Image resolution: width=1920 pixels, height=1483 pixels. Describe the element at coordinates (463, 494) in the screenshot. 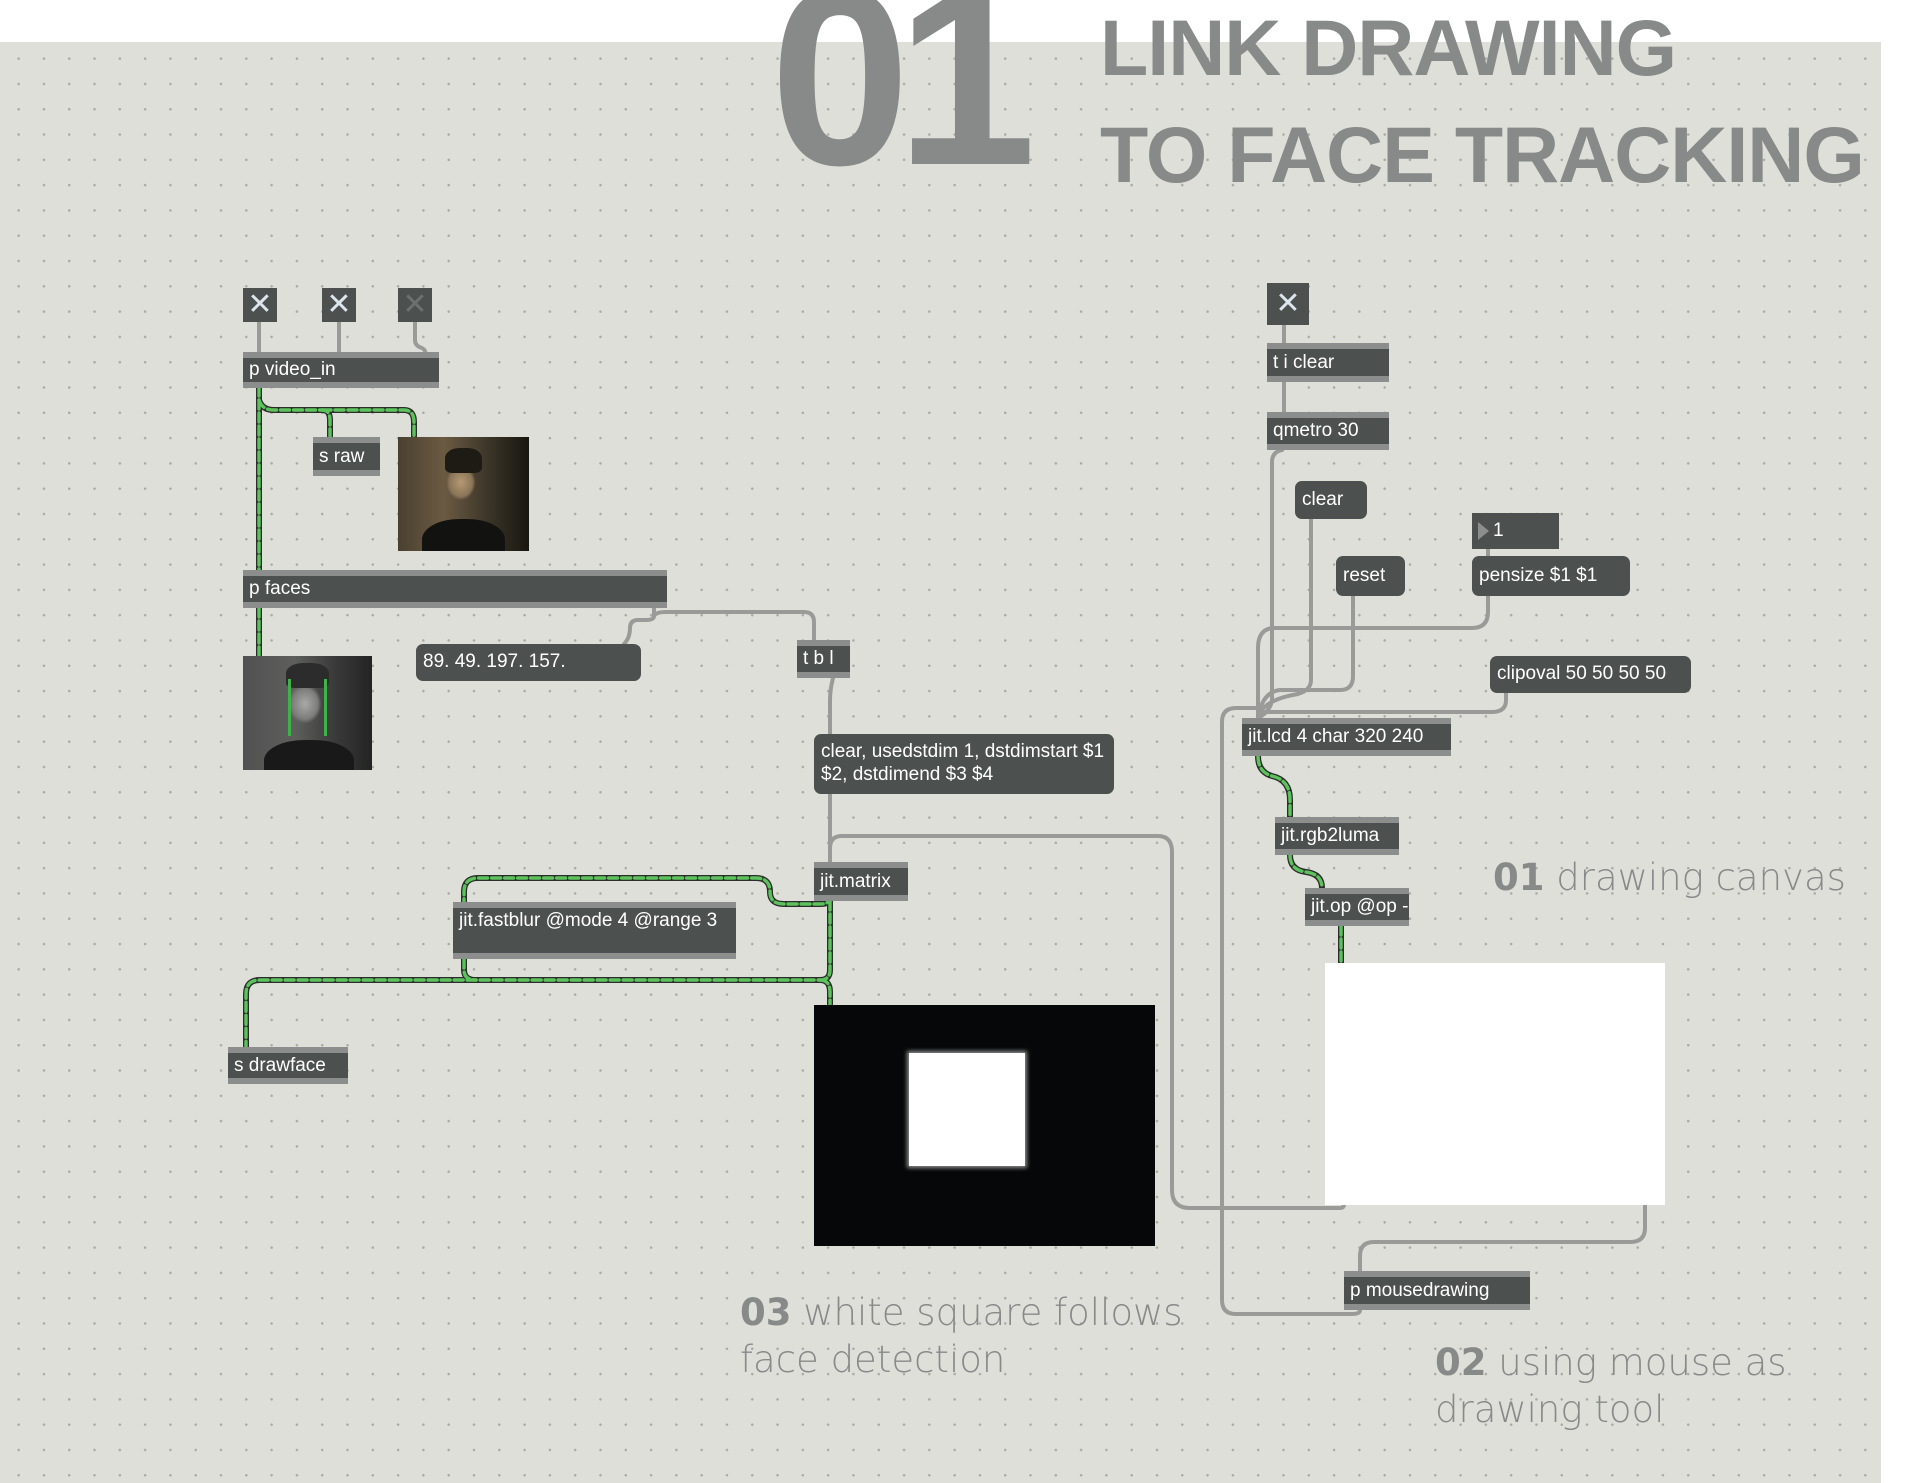

I see `video-preview-raw` at that location.